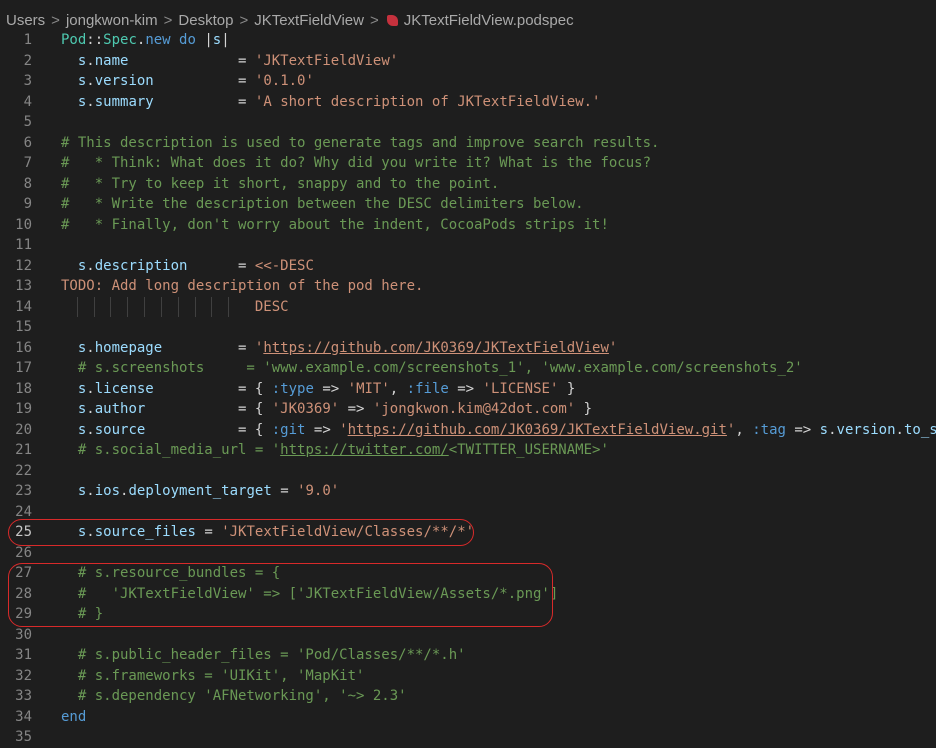 The image size is (936, 748). Describe the element at coordinates (205, 20) in the screenshot. I see `breadcrumb-item-desktop: Desktop` at that location.